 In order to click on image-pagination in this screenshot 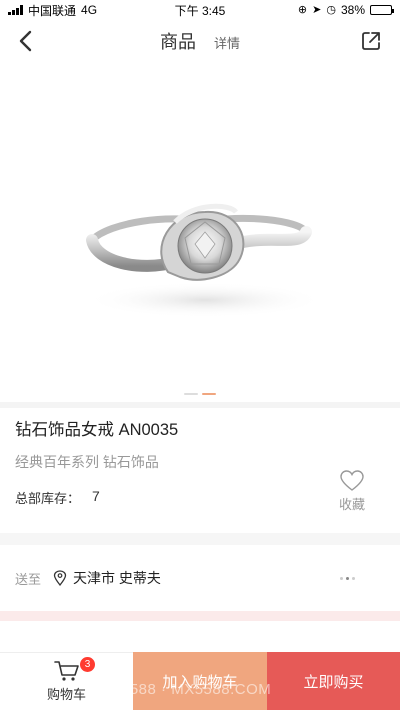, I will do `click(200, 394)`.